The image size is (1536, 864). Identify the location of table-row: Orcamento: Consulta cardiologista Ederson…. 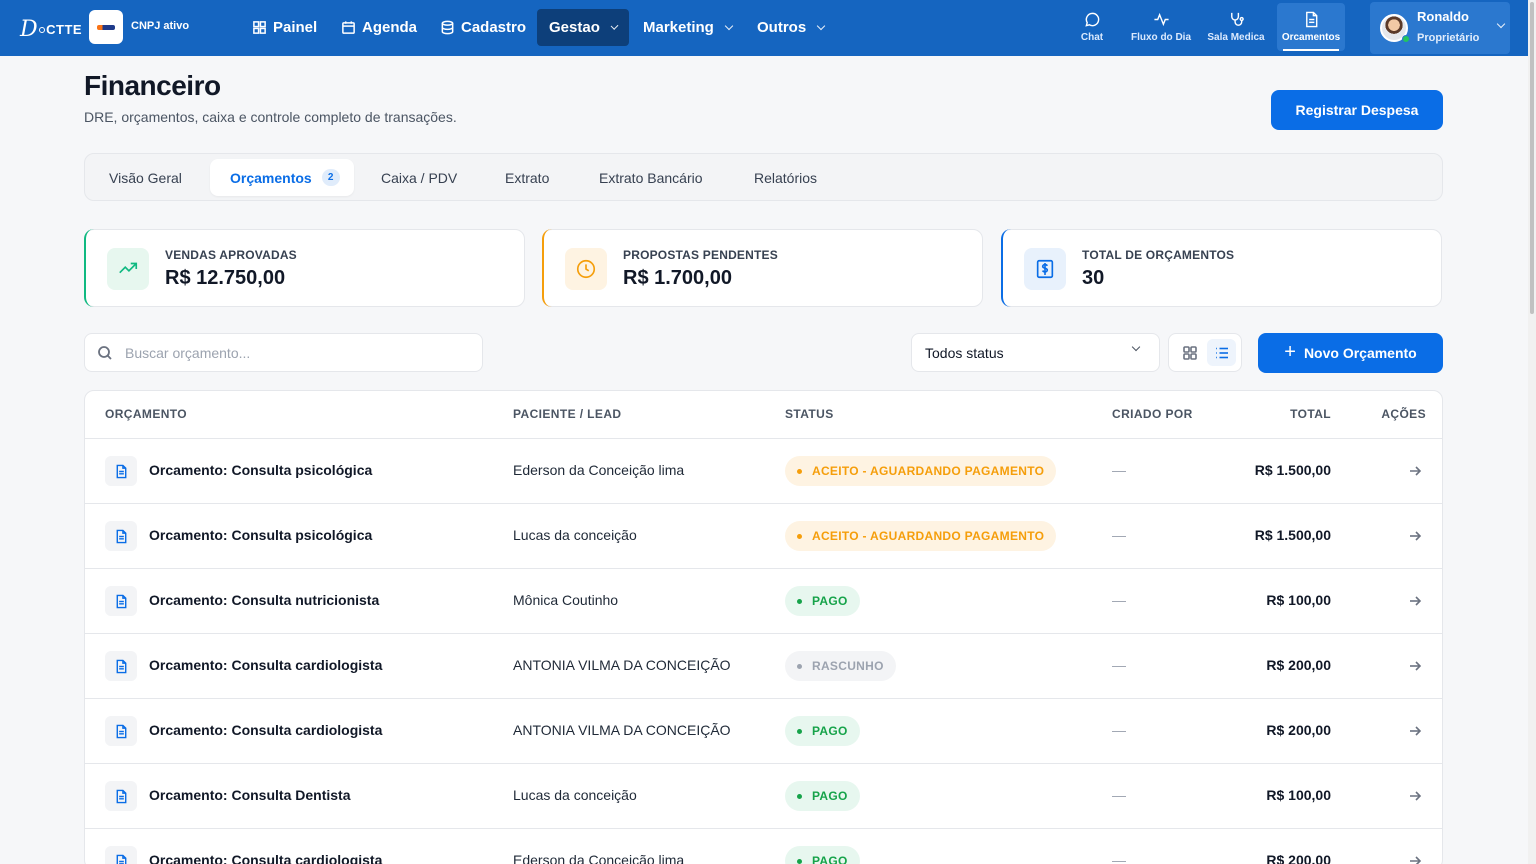
(763, 846).